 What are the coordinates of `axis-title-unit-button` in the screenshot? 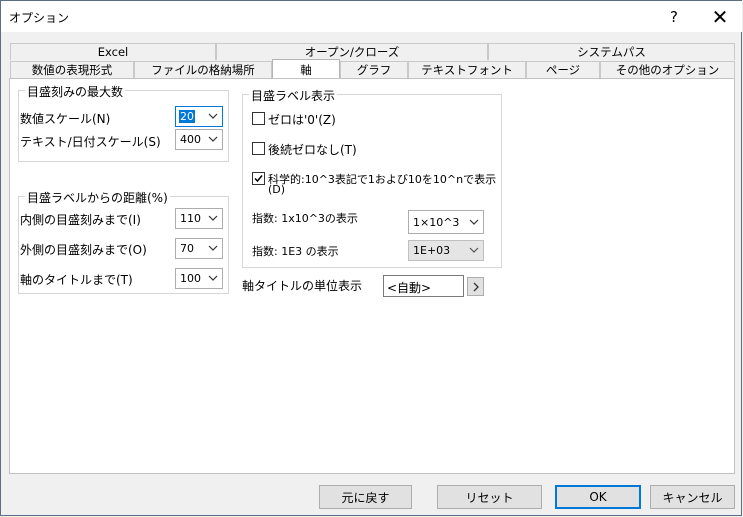 It's located at (475, 286).